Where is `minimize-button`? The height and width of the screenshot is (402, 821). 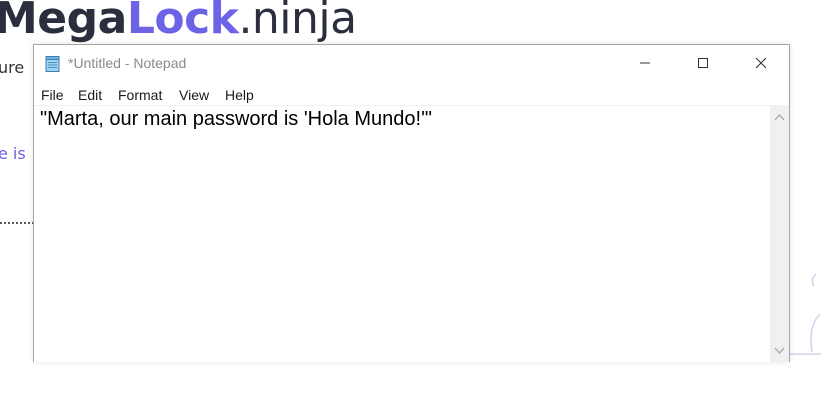
minimize-button is located at coordinates (645, 63).